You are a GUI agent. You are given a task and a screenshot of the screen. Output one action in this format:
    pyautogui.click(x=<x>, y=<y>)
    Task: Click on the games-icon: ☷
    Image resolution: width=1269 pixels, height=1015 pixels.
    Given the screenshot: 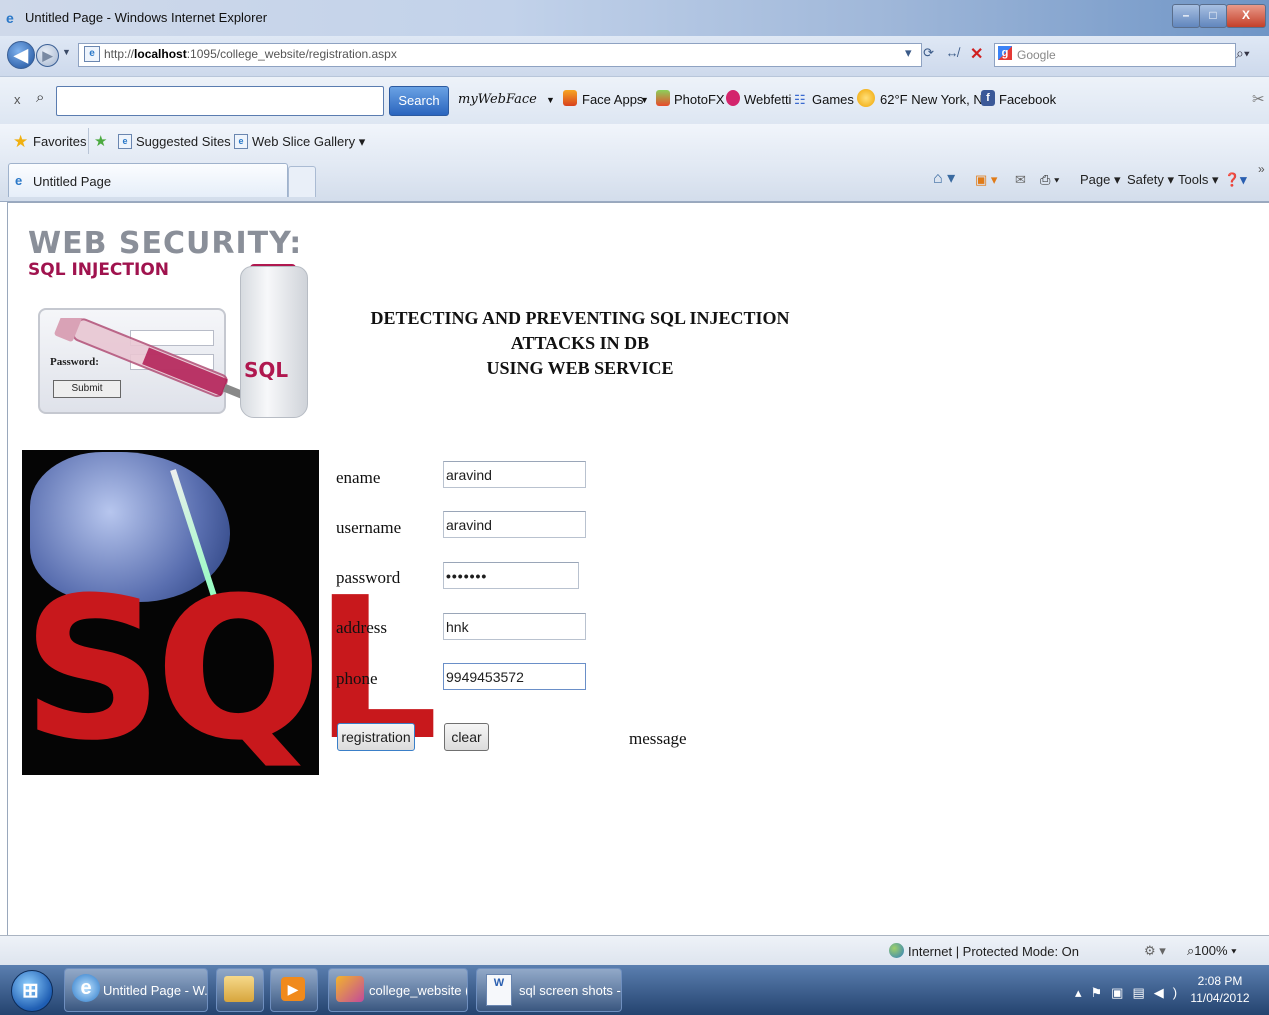 What is the action you would take?
    pyautogui.click(x=800, y=99)
    